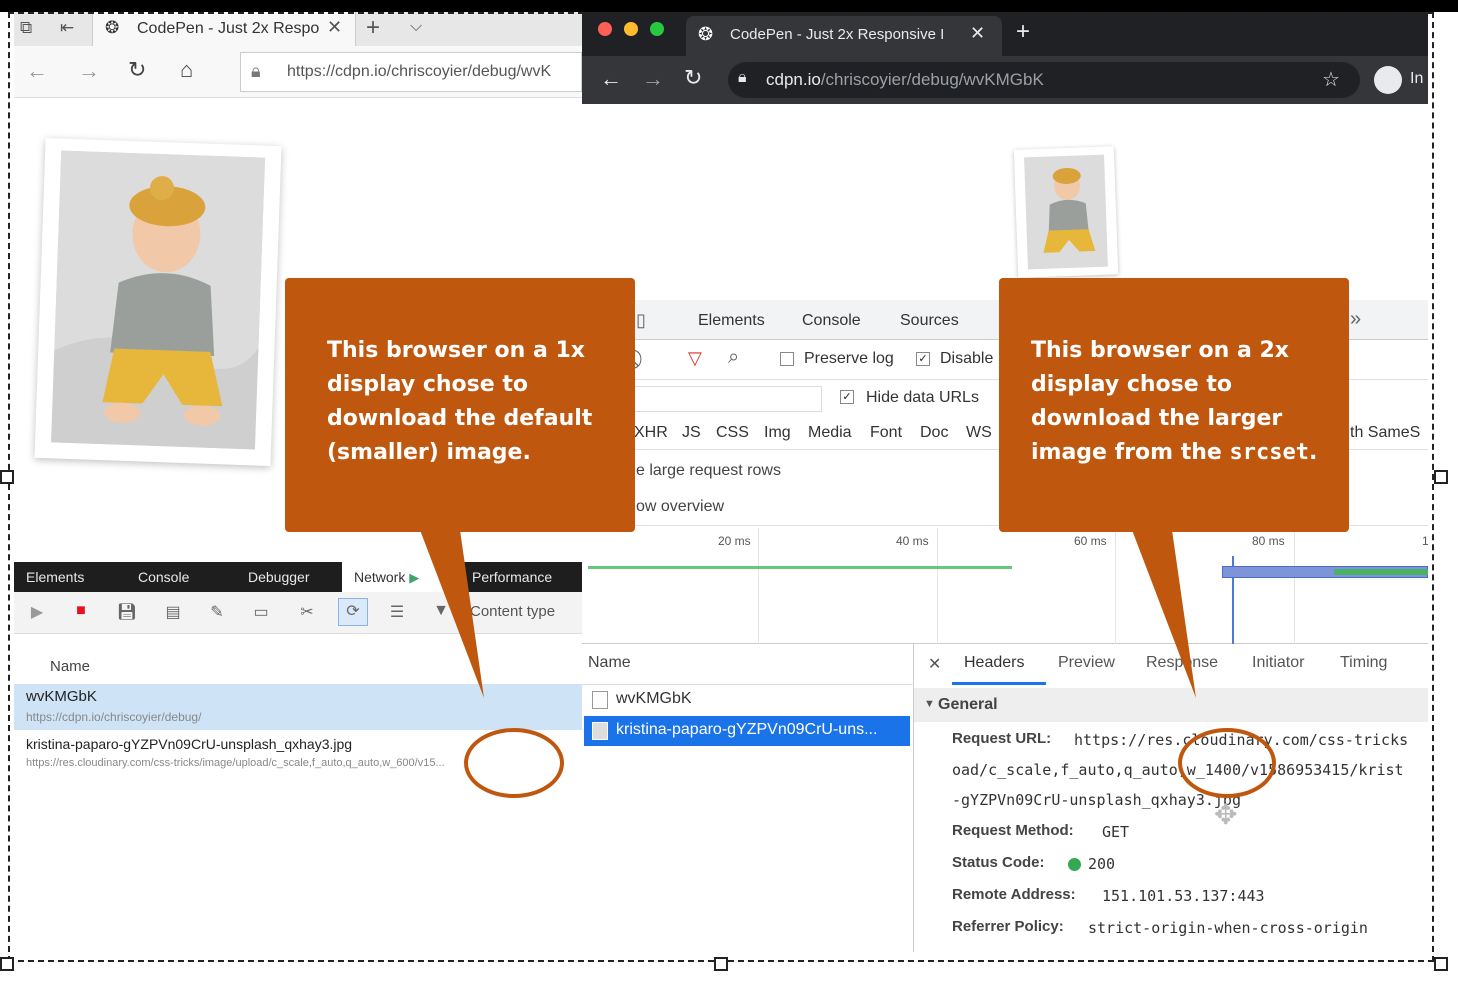  I want to click on resize-handle-left, so click(7, 477).